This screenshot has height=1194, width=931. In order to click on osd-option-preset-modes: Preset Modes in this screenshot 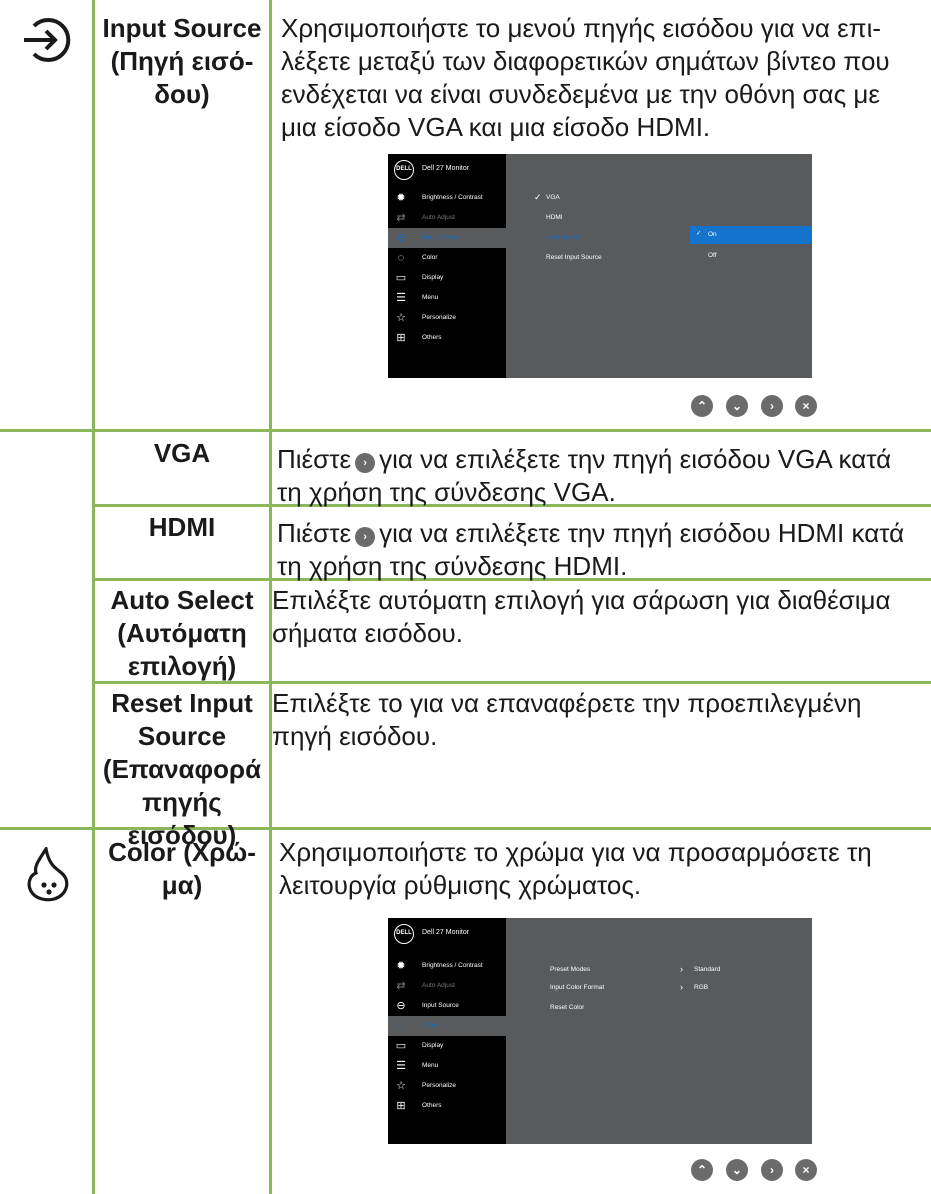, I will do `click(570, 969)`.